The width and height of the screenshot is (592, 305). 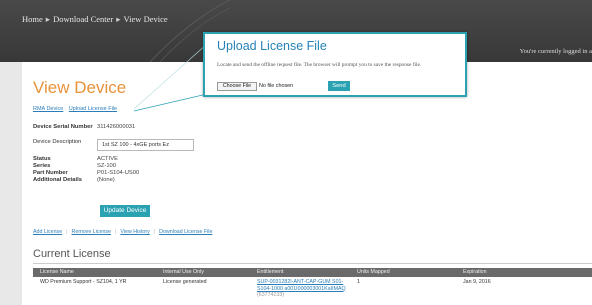 I want to click on expiration-cell: Jan 9, 2016, so click(x=477, y=282).